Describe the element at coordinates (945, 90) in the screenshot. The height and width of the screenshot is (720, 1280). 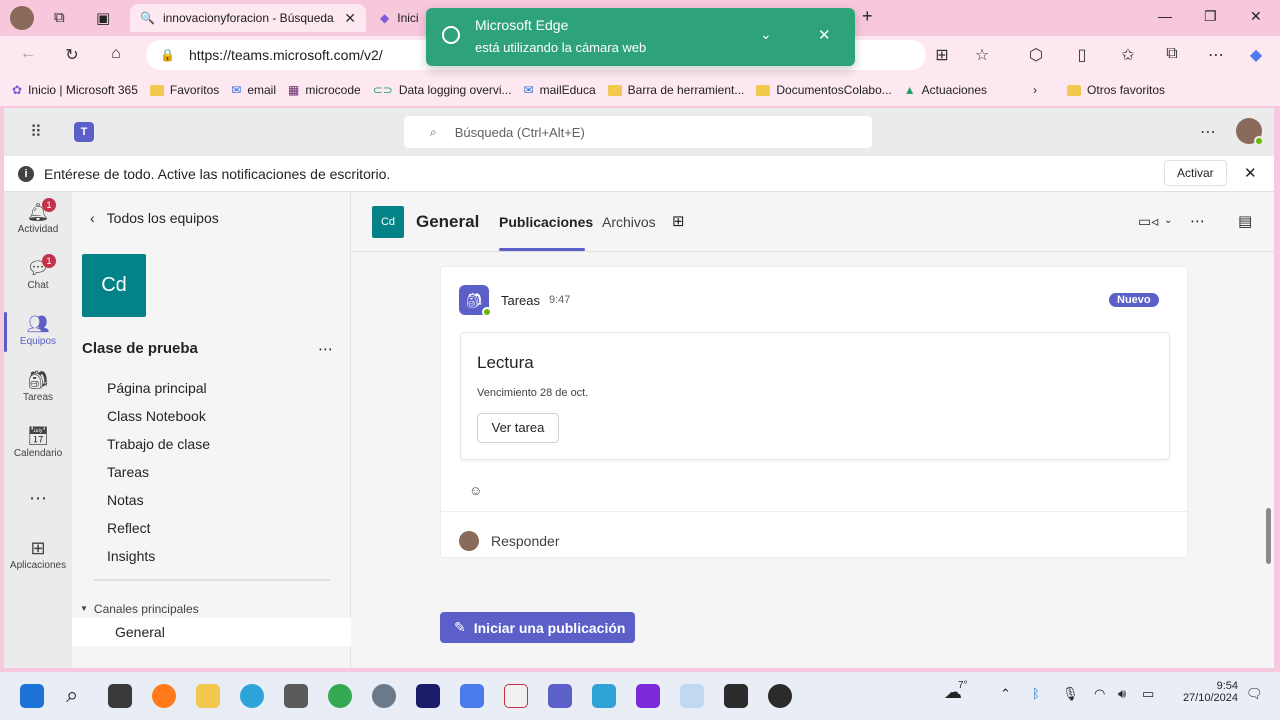
I see `bookmark-actuaciones: ▲ Actuaciones` at that location.